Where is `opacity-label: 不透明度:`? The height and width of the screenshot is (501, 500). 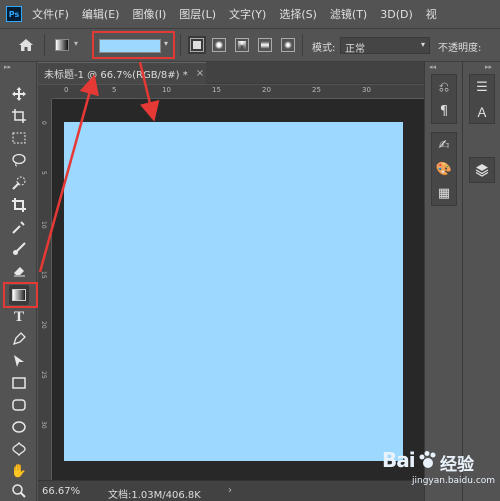
opacity-label: 不透明度: is located at coordinates (460, 48).